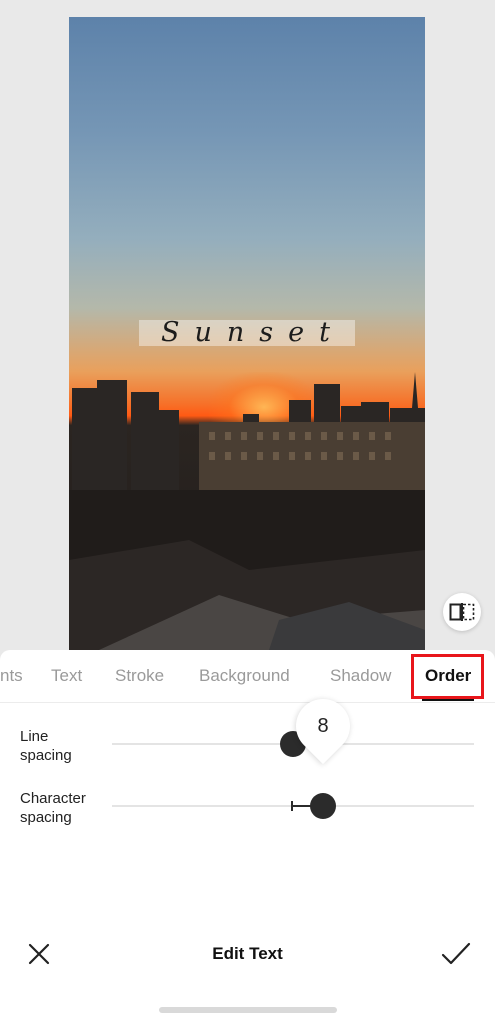 The image size is (495, 1024). I want to click on compare-button, so click(462, 612).